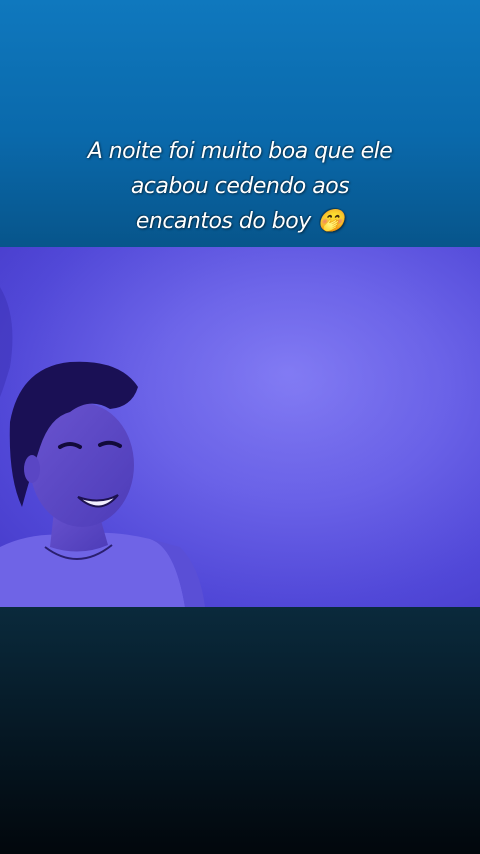 The height and width of the screenshot is (854, 480). Describe the element at coordinates (32, 469) in the screenshot. I see `person-ear` at that location.